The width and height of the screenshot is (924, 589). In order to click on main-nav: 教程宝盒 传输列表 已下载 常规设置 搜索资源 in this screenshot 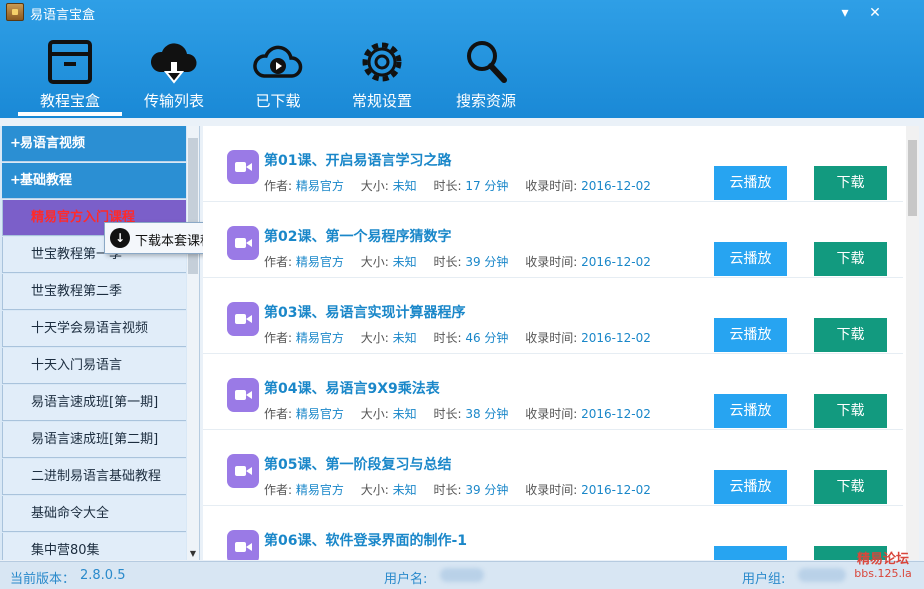, I will do `click(462, 74)`.